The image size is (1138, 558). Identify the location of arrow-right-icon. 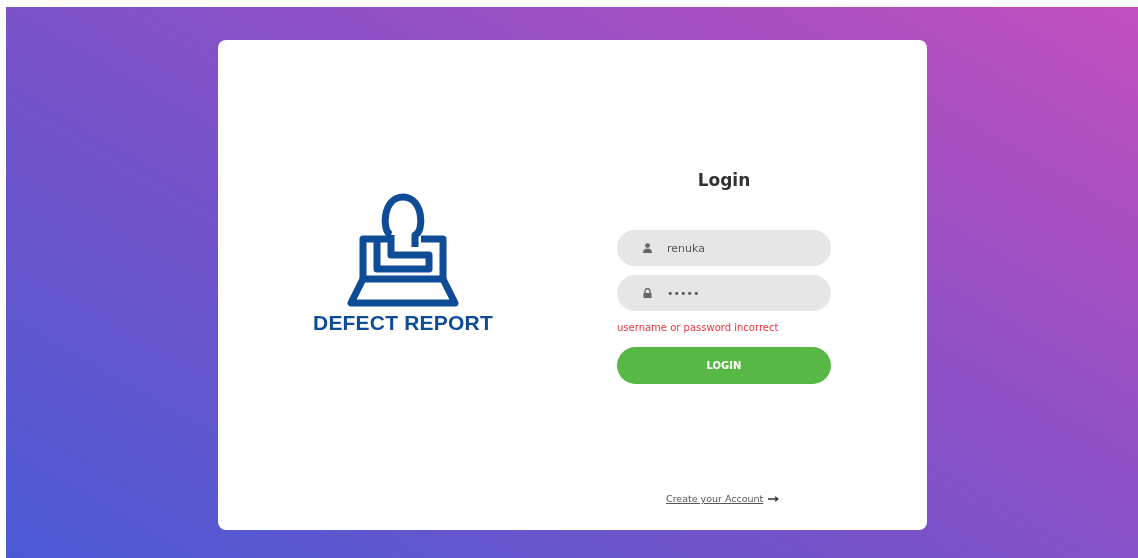
(774, 498).